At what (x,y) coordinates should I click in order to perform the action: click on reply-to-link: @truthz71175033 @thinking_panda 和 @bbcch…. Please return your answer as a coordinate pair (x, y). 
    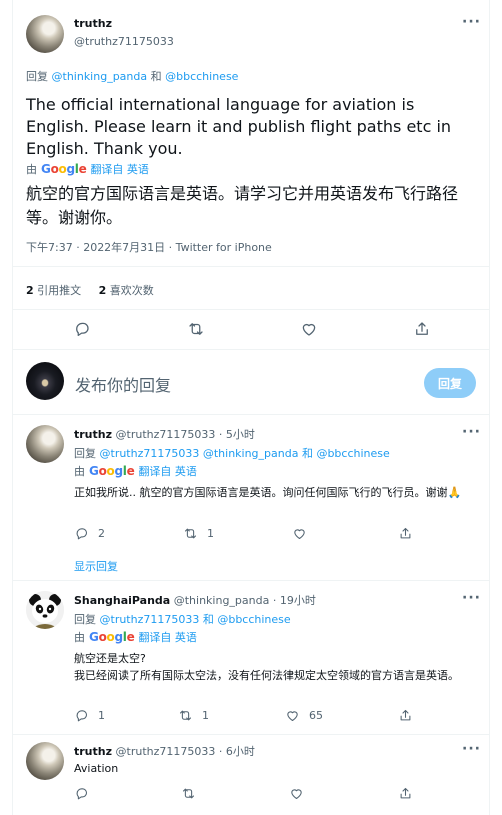
    Looking at the image, I should click on (245, 453).